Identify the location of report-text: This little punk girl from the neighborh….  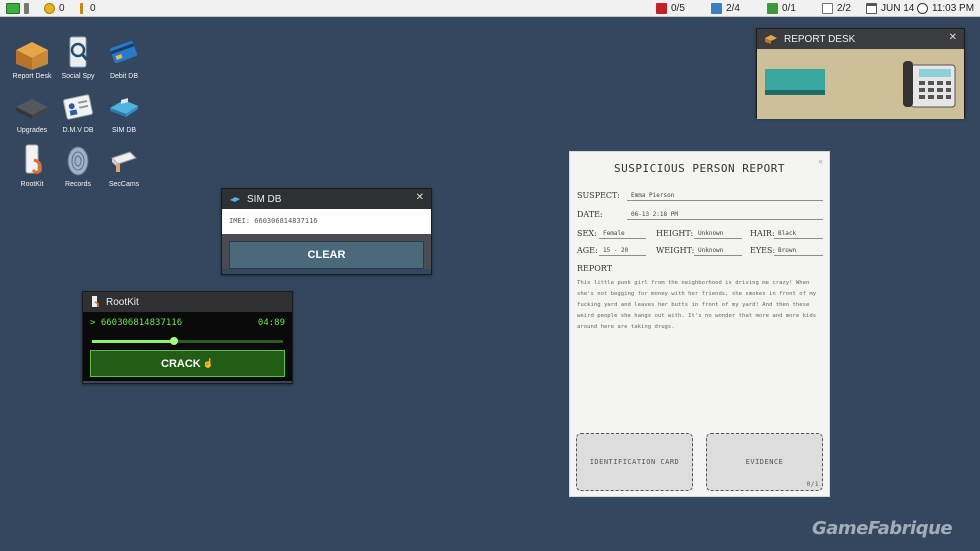
(697, 305).